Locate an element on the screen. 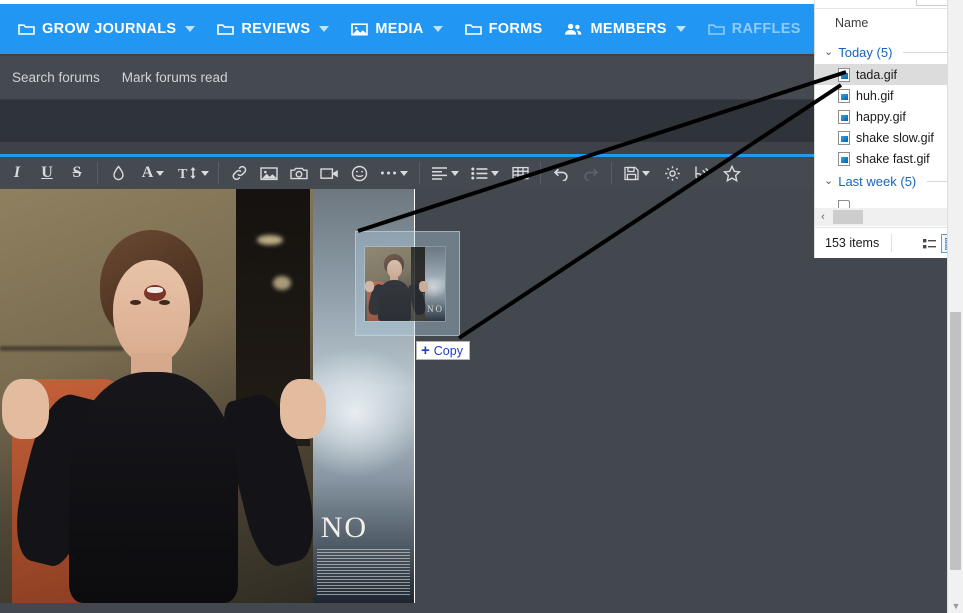 Image resolution: width=963 pixels, height=613 pixels. more-options-button is located at coordinates (394, 173).